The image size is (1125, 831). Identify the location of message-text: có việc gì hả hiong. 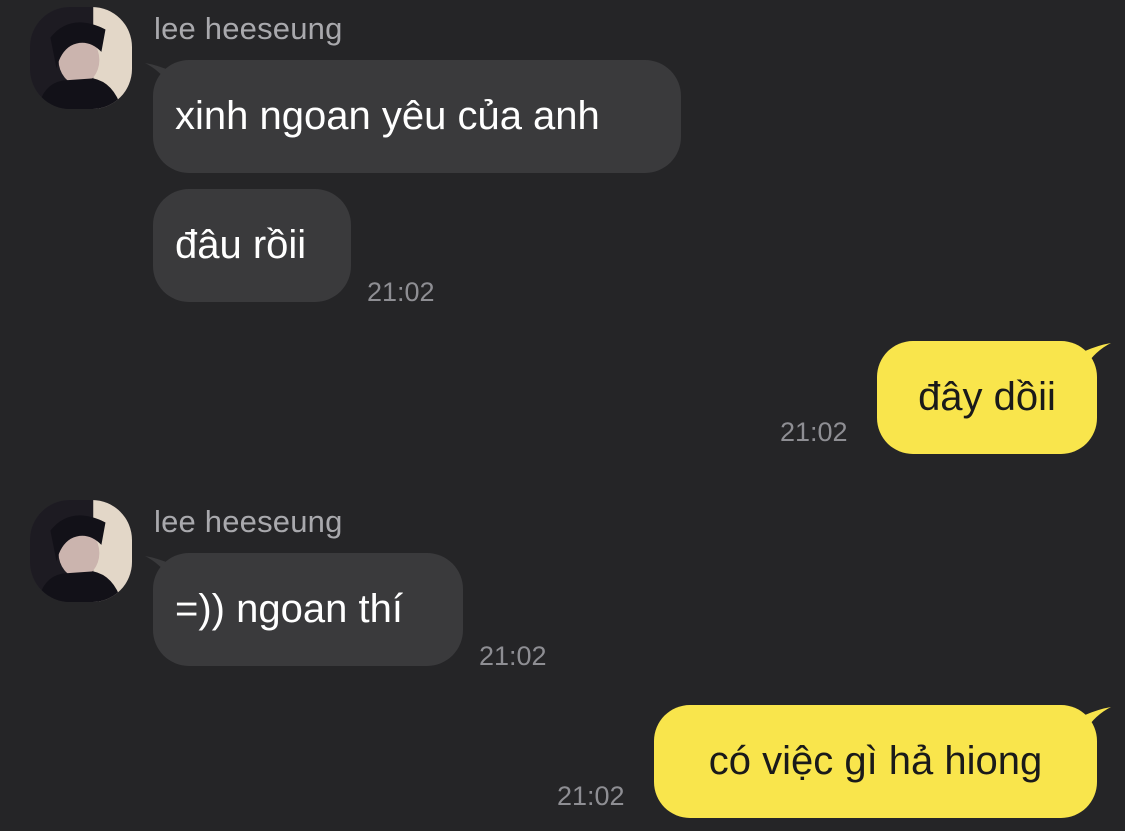
(875, 761).